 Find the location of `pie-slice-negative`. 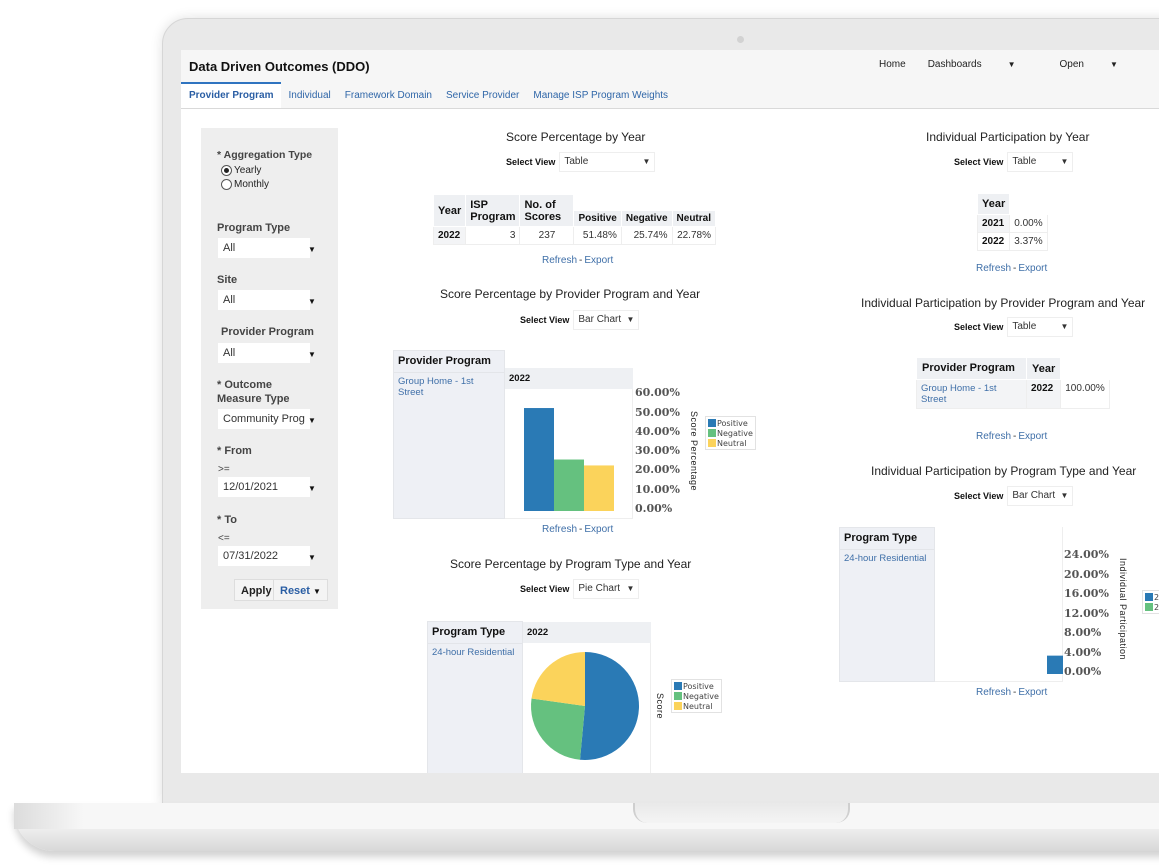

pie-slice-negative is located at coordinates (558, 729).